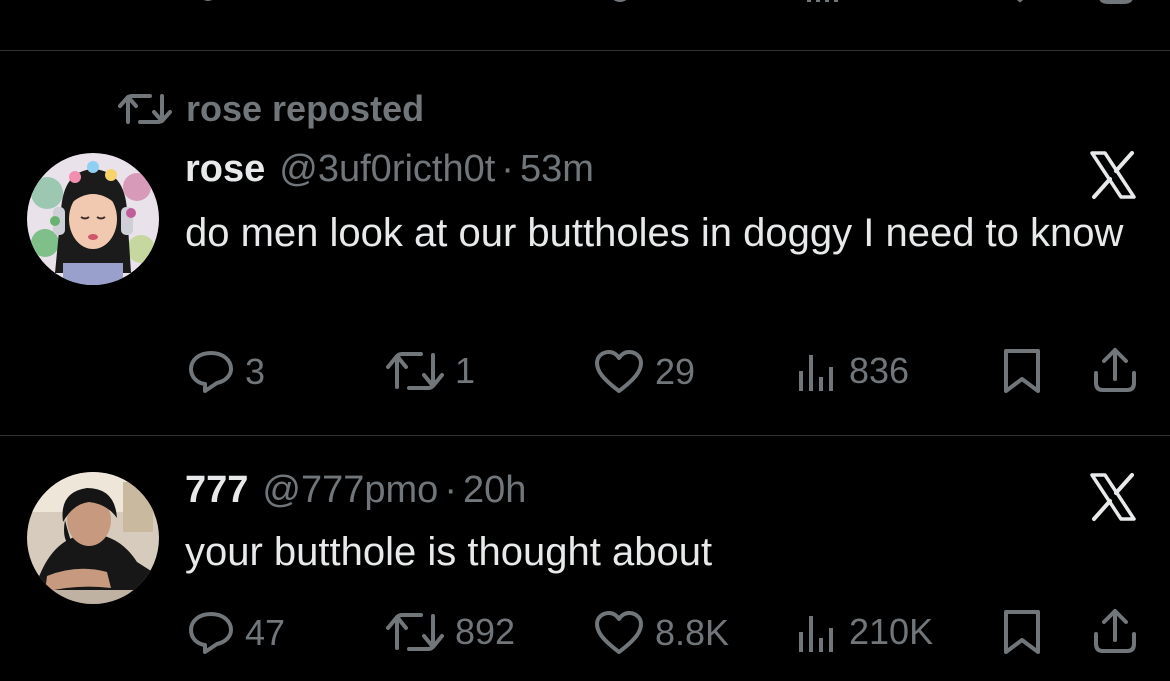 This screenshot has height=681, width=1170. I want to click on repost-button: 892, so click(450, 632).